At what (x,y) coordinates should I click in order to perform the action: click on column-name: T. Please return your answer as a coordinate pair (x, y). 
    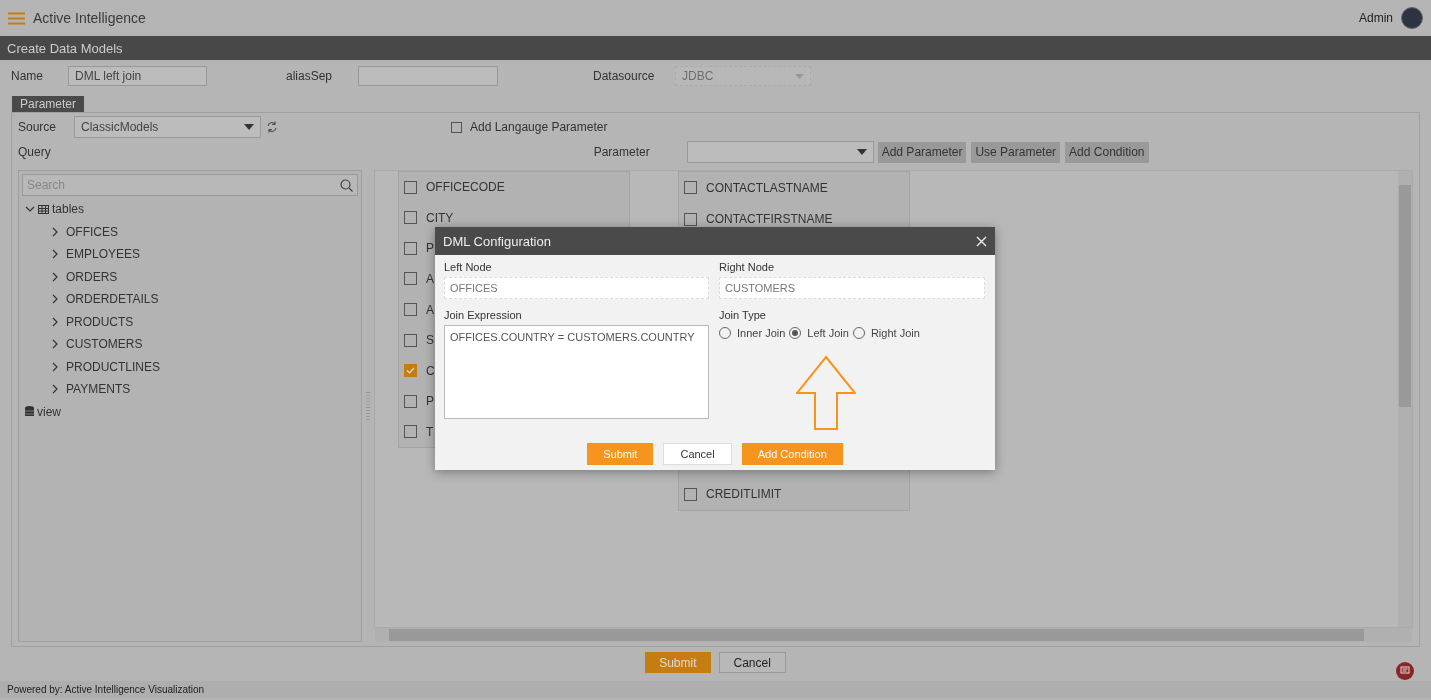
    Looking at the image, I should click on (430, 431).